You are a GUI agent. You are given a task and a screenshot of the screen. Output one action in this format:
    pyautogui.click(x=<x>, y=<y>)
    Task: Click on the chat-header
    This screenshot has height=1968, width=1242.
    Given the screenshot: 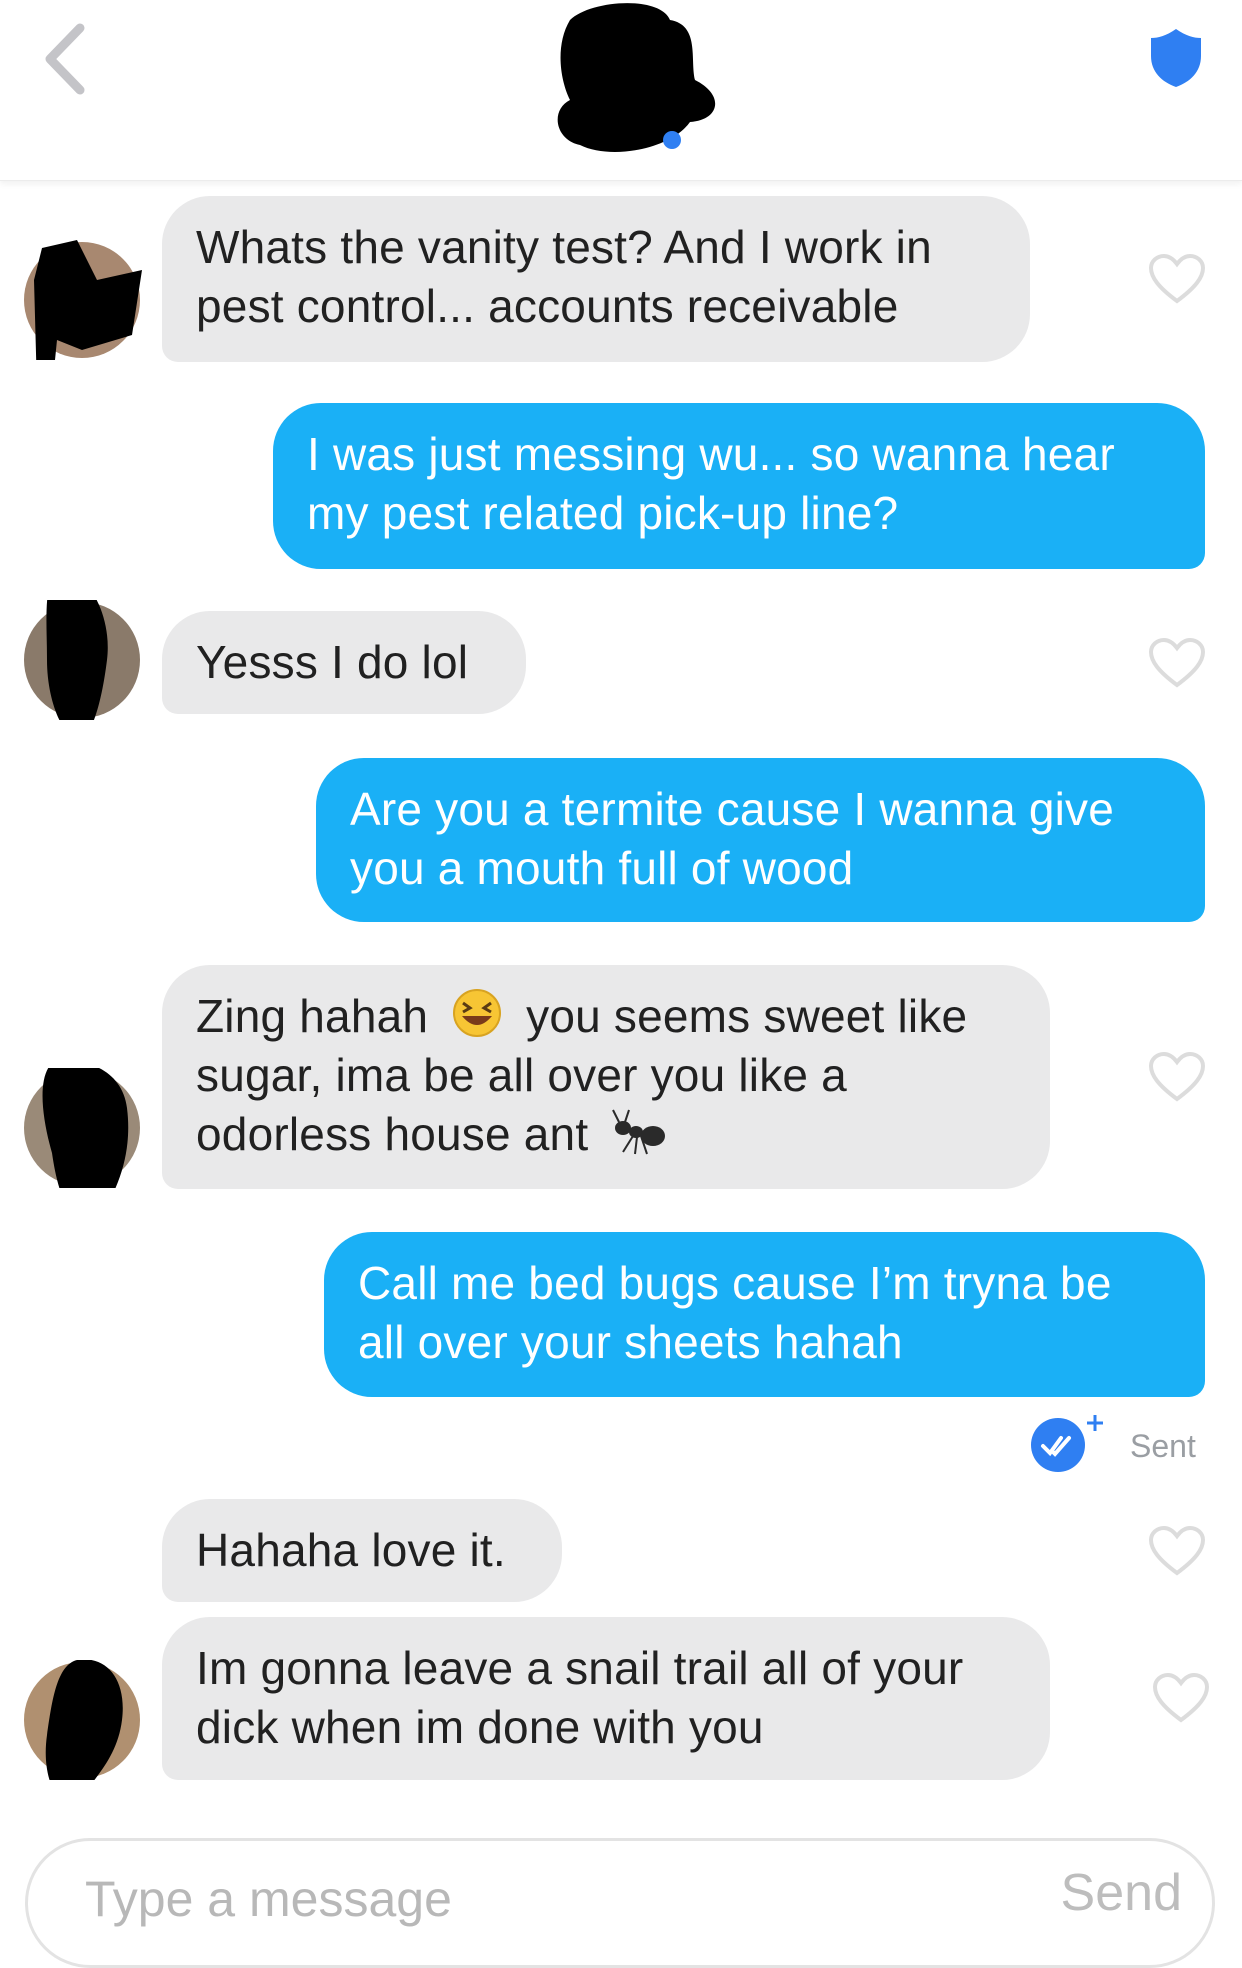 What is the action you would take?
    pyautogui.click(x=621, y=90)
    